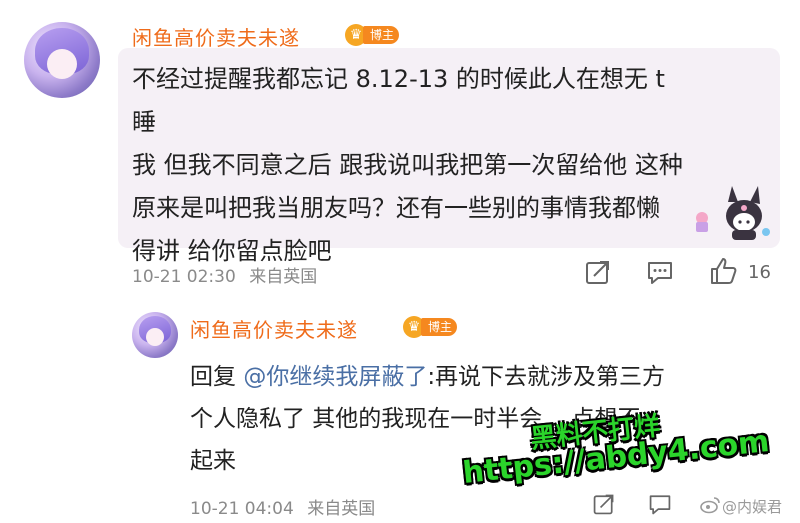  What do you see at coordinates (407, 165) in the screenshot?
I see `comment-line: 我 但我不同意之后 跟我说叫我把第一次留给他 这种` at bounding box center [407, 165].